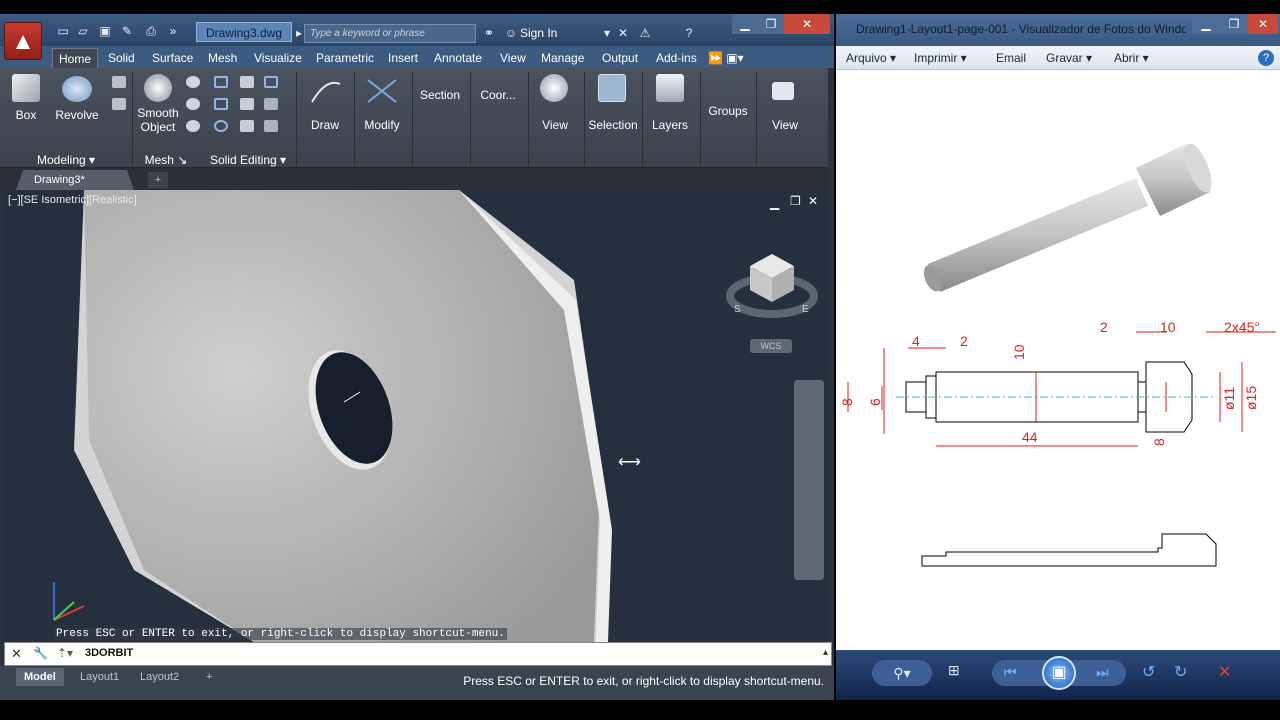 The image size is (1280, 720). Describe the element at coordinates (247, 82) in the screenshot. I see `slice-icon` at that location.